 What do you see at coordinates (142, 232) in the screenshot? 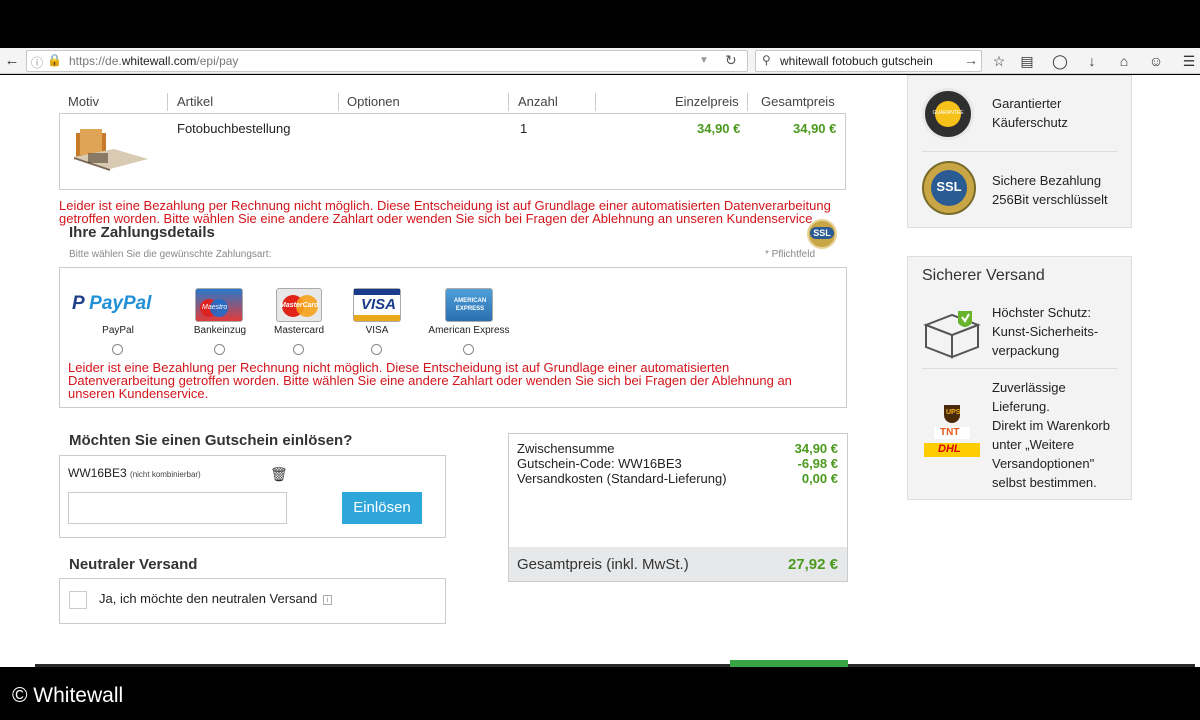
I see `payment-title: Ihre Zahlungsdetails` at bounding box center [142, 232].